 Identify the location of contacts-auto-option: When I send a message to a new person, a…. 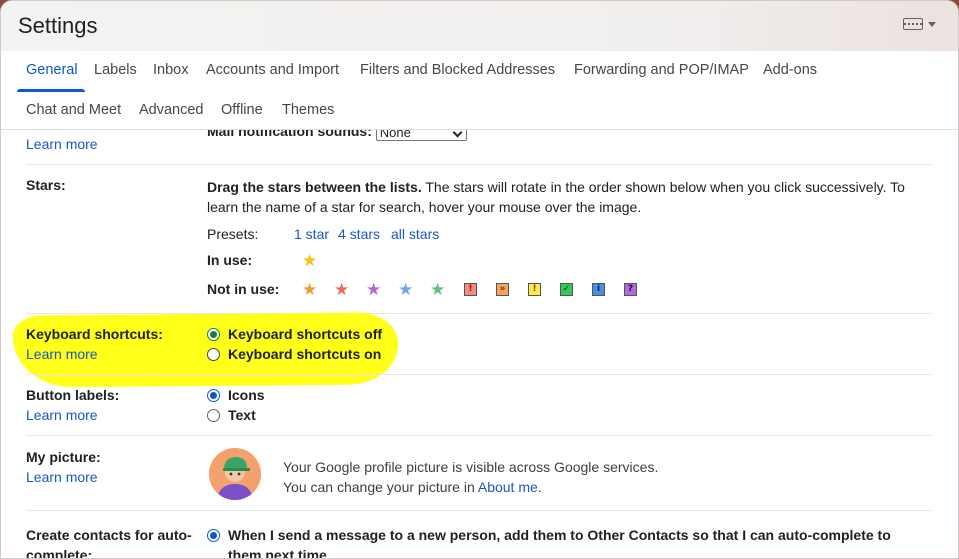
(549, 541).